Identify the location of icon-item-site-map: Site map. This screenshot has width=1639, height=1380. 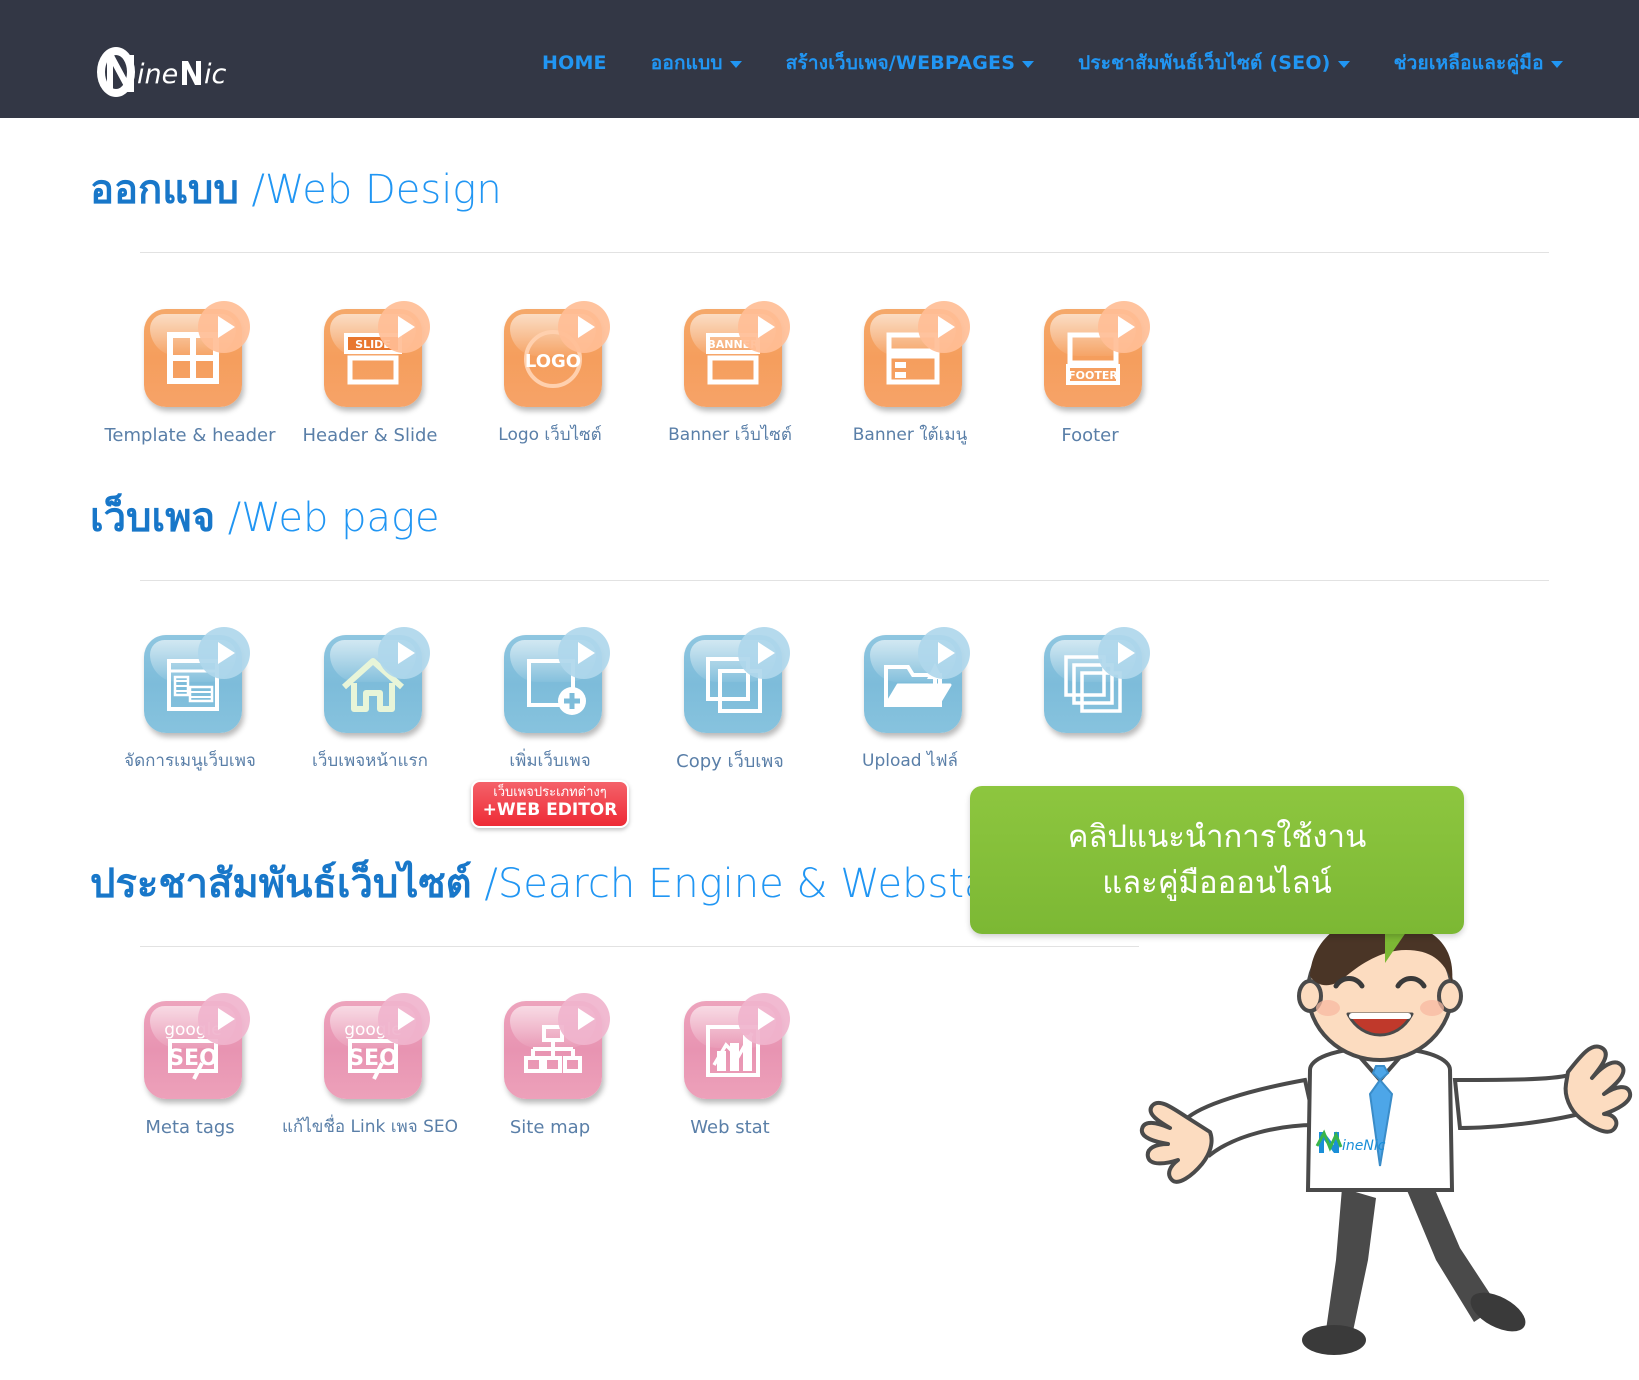
(550, 1066).